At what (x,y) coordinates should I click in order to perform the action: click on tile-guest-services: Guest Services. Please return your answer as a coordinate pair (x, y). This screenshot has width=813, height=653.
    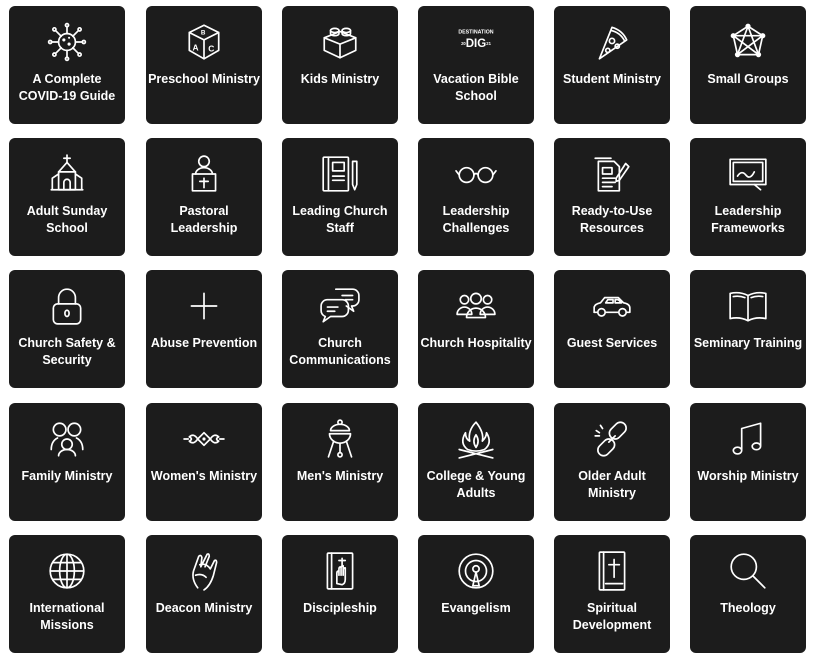
    Looking at the image, I should click on (612, 329).